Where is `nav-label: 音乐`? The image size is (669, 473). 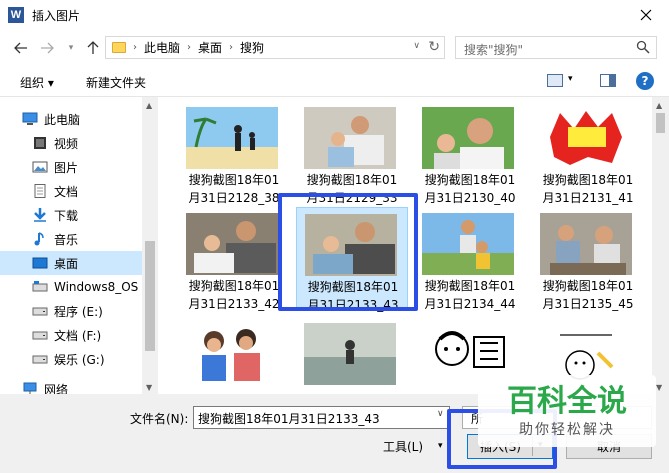
nav-label: 音乐 is located at coordinates (66, 239).